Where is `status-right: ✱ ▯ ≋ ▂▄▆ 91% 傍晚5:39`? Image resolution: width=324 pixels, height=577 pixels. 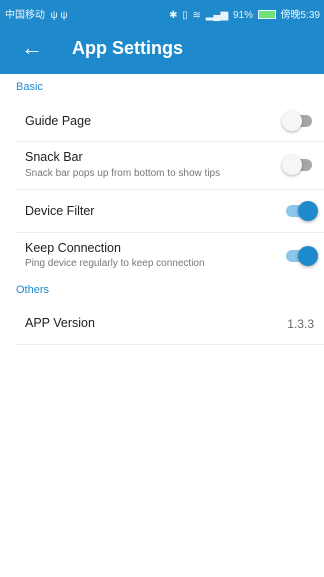 status-right: ✱ ▯ ≋ ▂▄▆ 91% 傍晚5:39 is located at coordinates (243, 13).